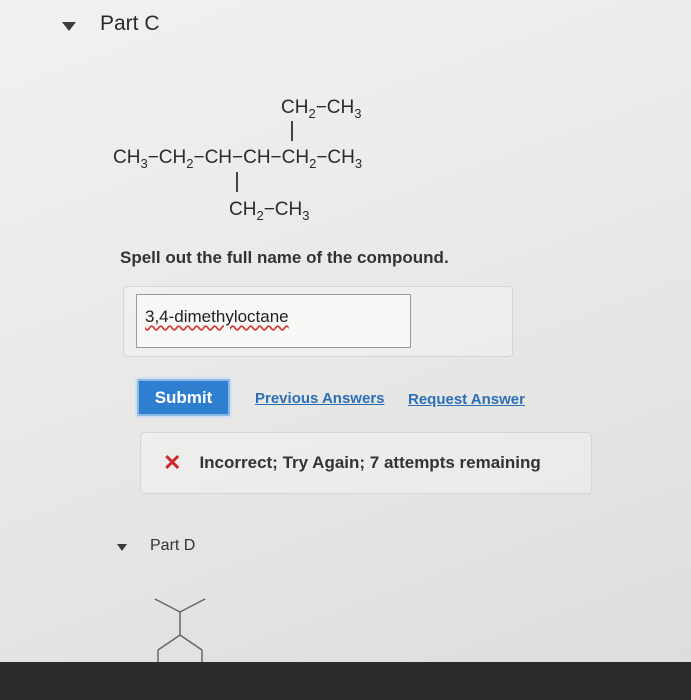 The width and height of the screenshot is (691, 700). Describe the element at coordinates (180, 630) in the screenshot. I see `part-d-structure-drawing` at that location.